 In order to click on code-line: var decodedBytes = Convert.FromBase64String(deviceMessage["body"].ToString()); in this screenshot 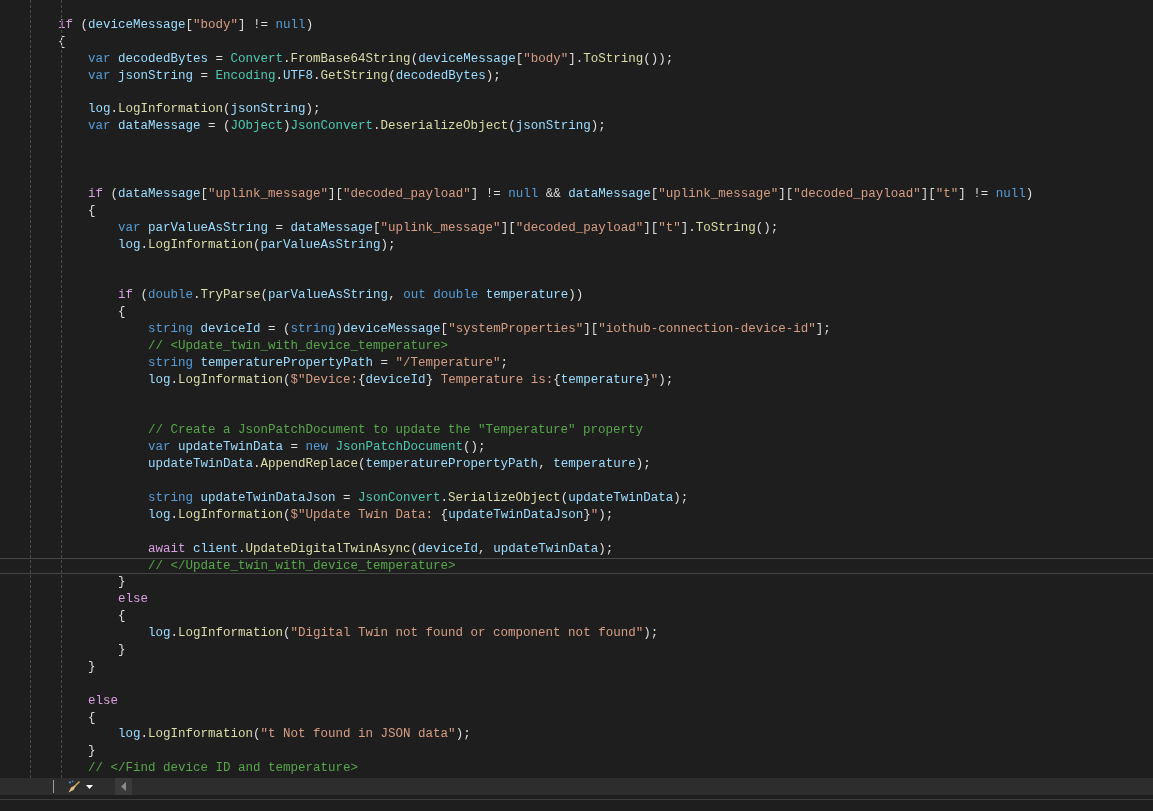, I will do `click(381, 59)`.